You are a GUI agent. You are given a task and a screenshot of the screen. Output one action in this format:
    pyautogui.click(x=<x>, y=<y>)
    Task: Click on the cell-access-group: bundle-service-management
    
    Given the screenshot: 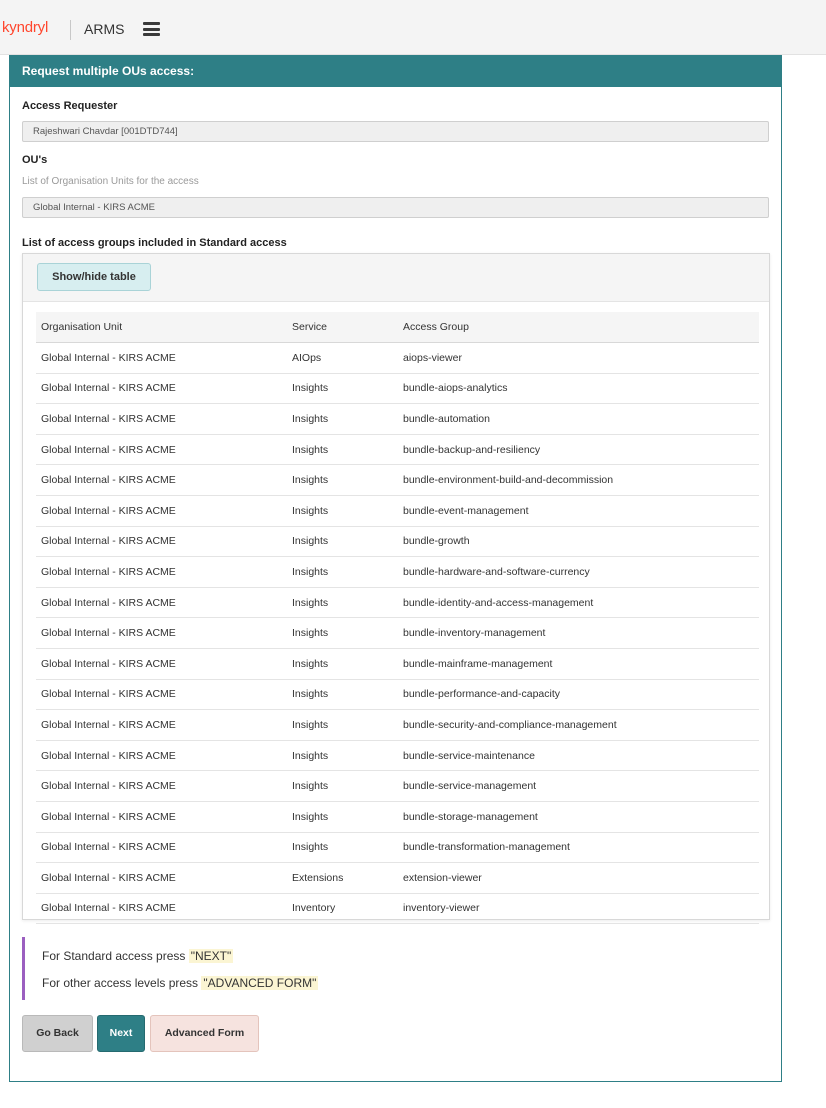 What is the action you would take?
    pyautogui.click(x=578, y=786)
    